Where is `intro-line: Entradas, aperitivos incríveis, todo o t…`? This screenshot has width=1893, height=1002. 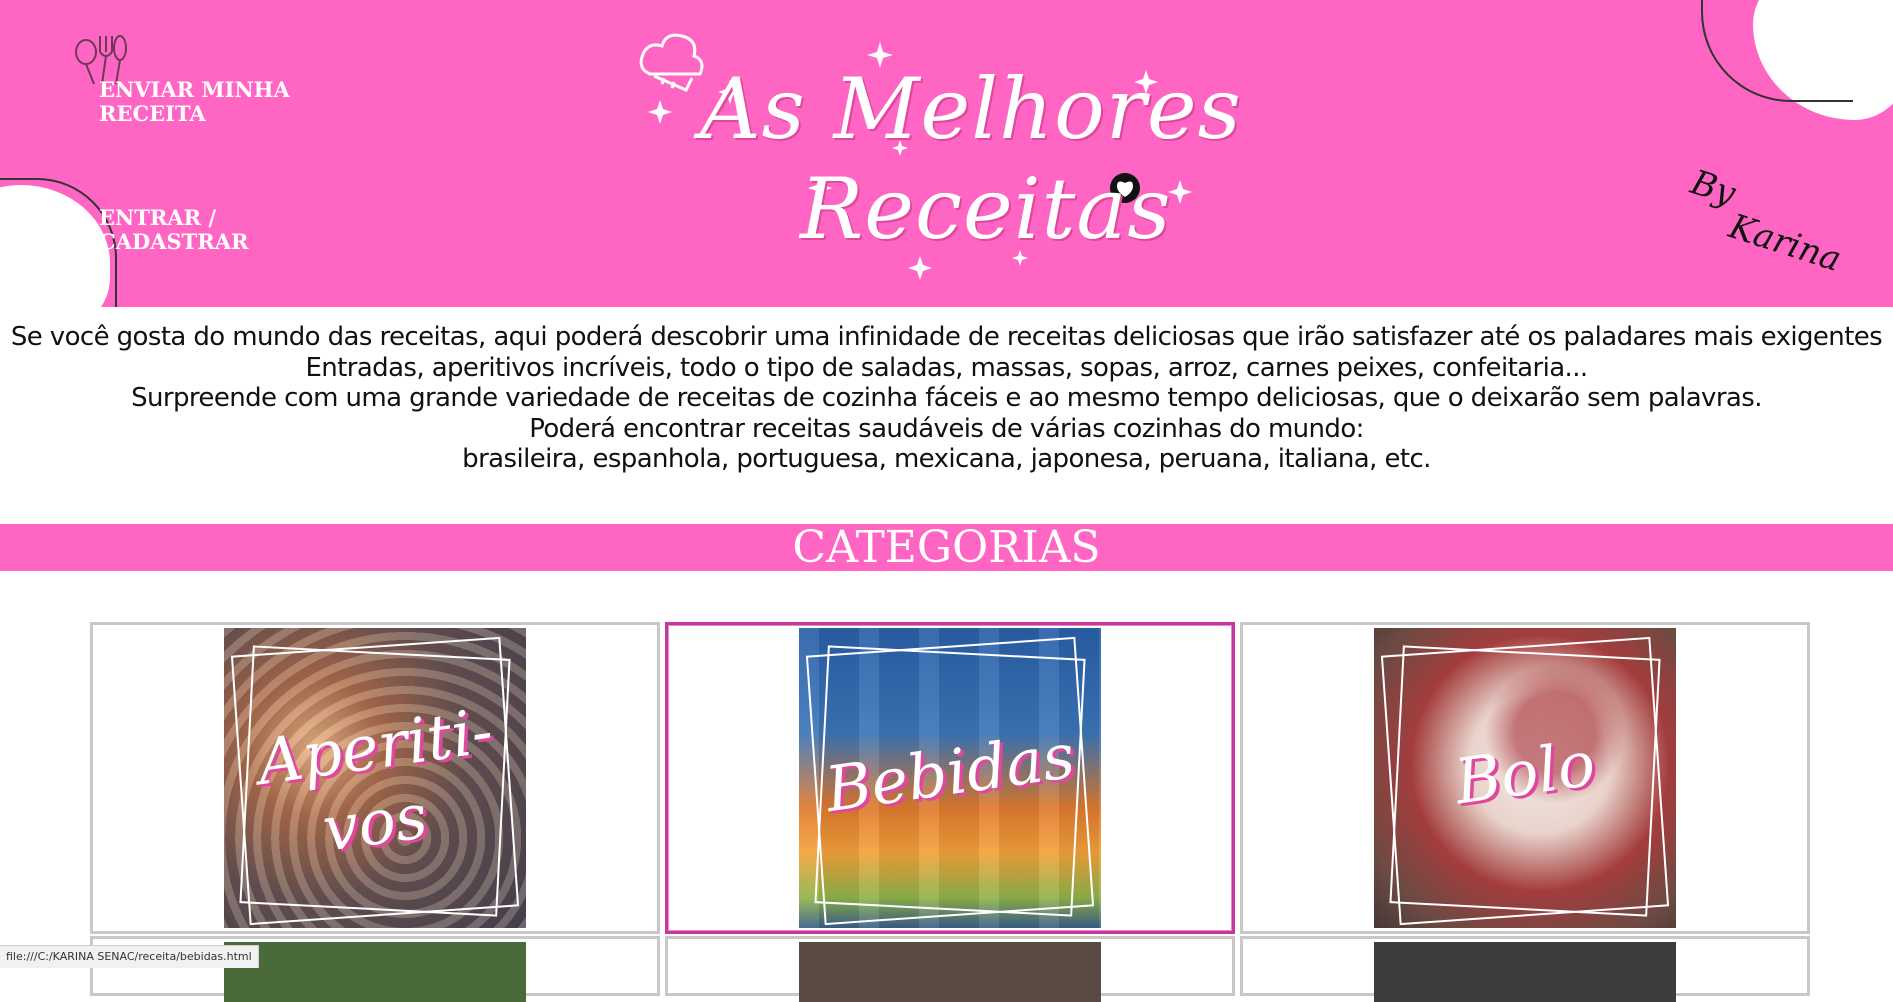
intro-line: Entradas, aperitivos incríveis, todo o t… is located at coordinates (946, 367).